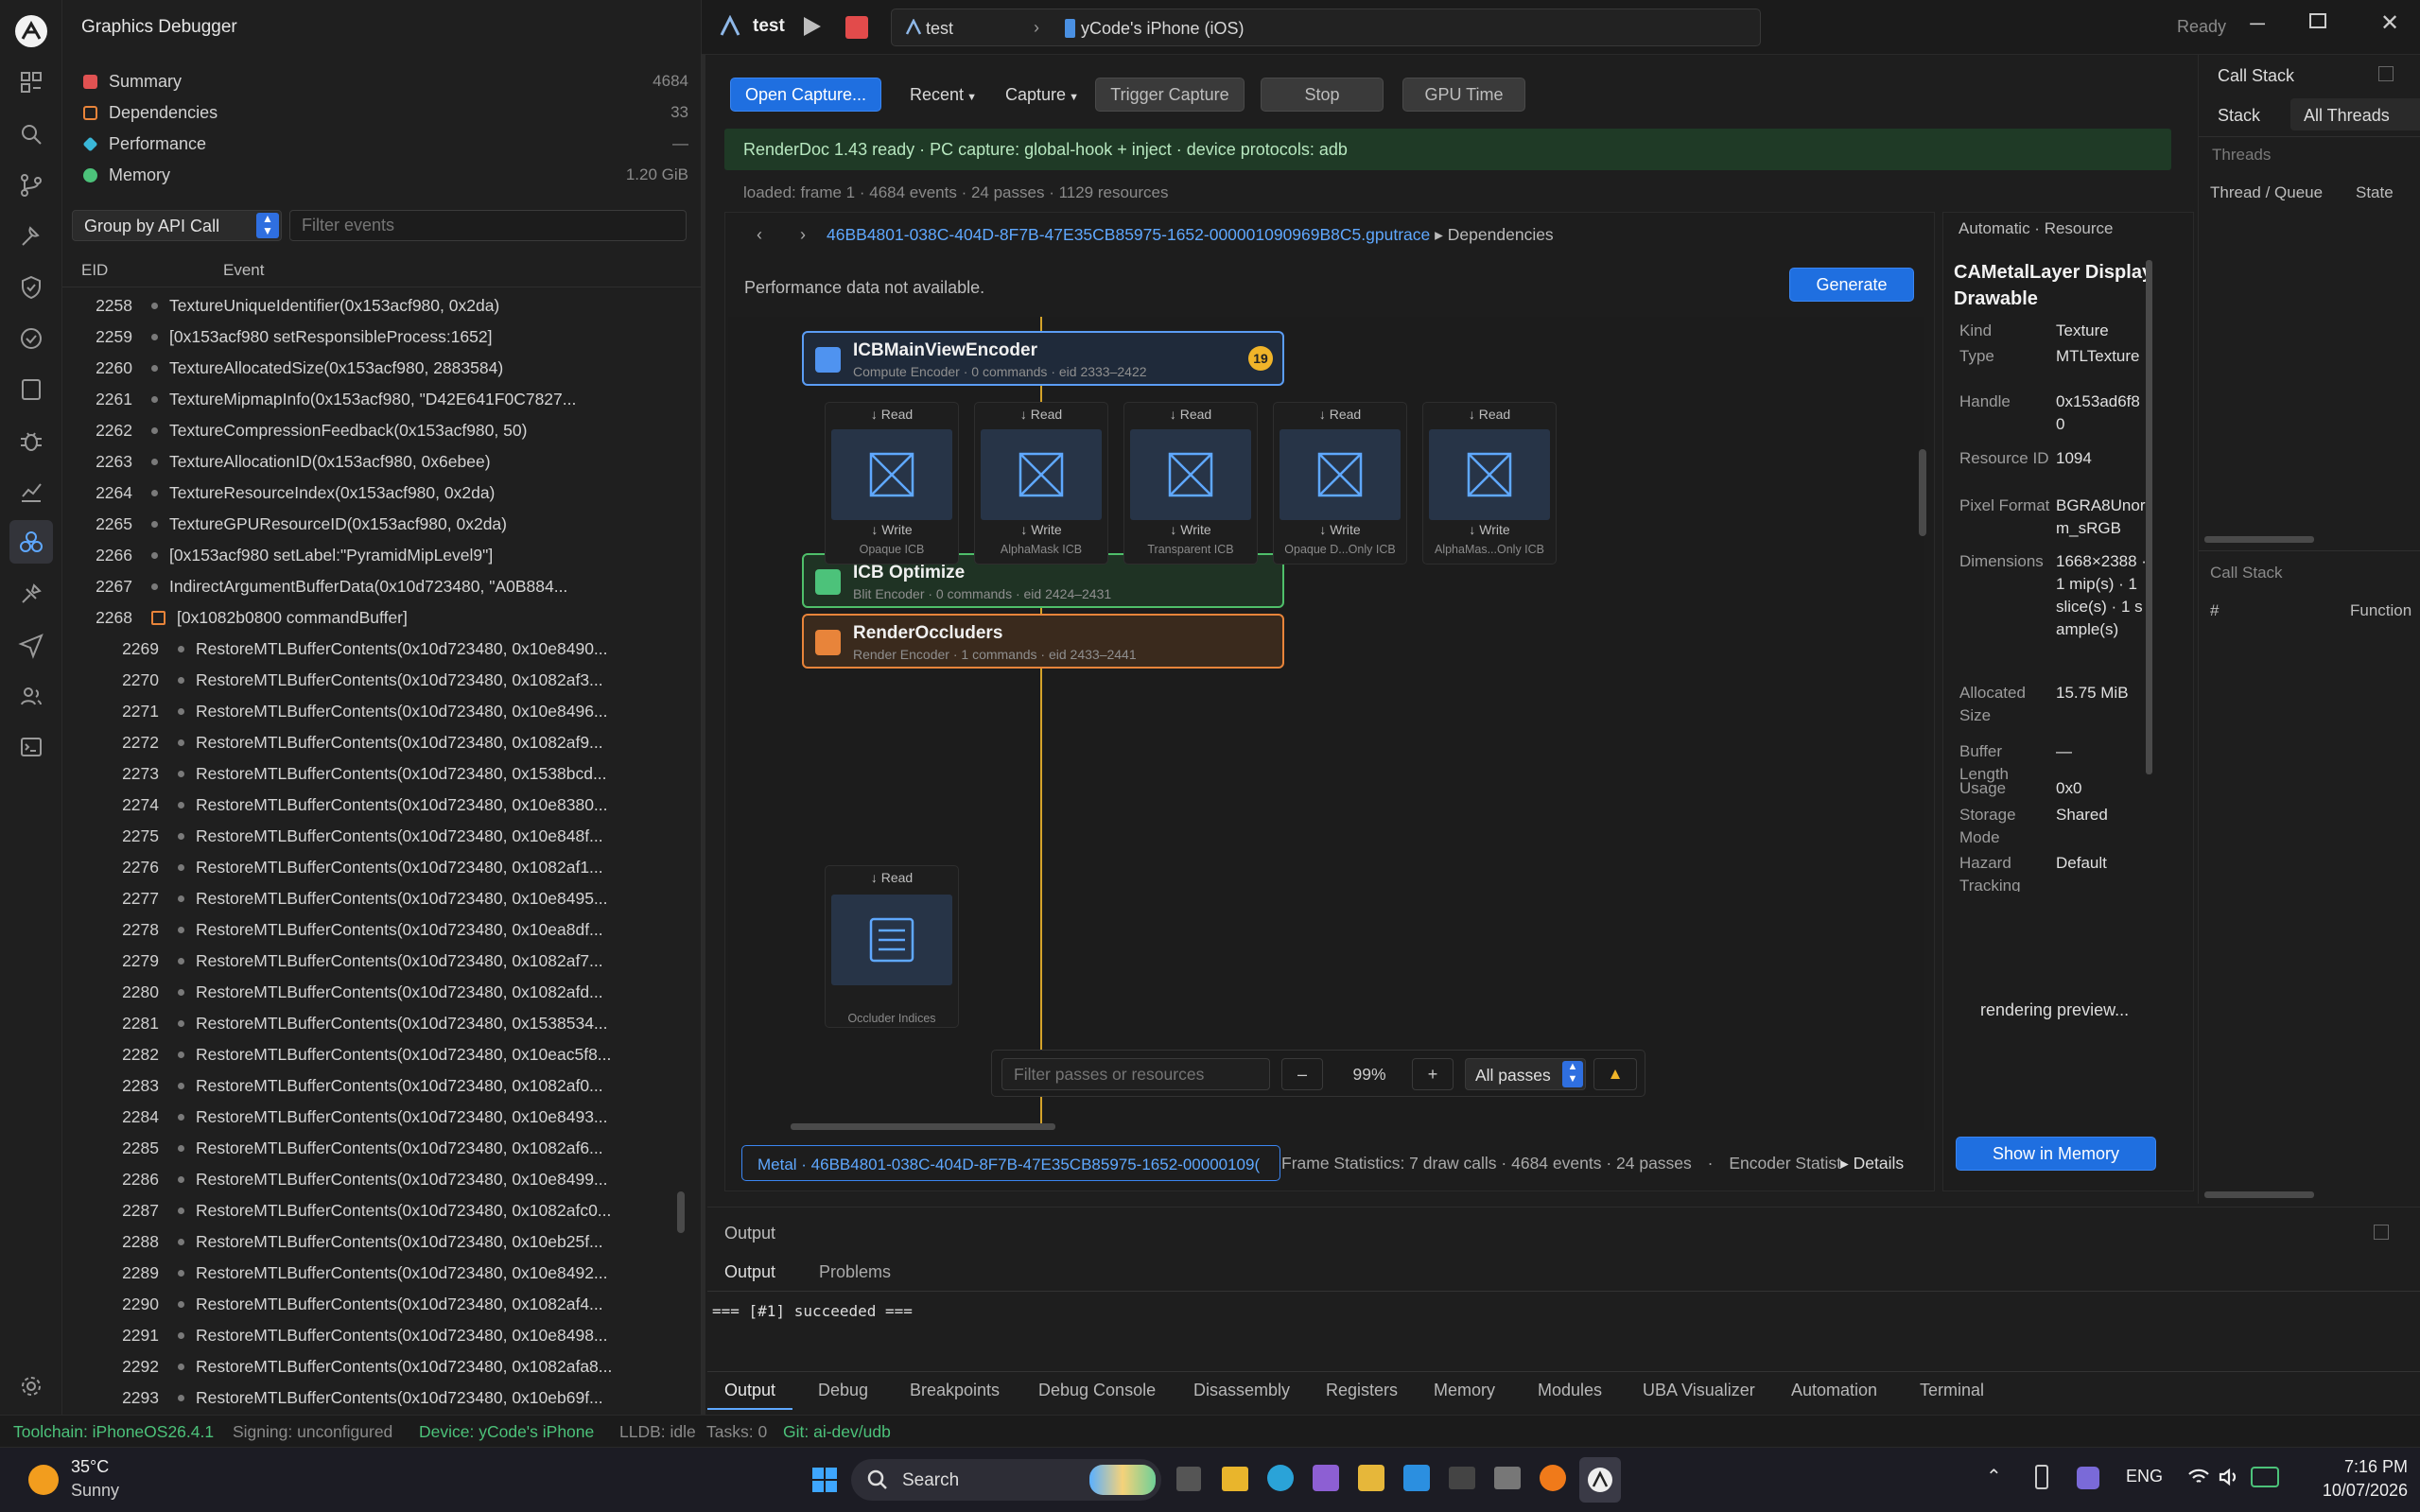  Describe the element at coordinates (31, 390) in the screenshot. I see `device-icon` at that location.